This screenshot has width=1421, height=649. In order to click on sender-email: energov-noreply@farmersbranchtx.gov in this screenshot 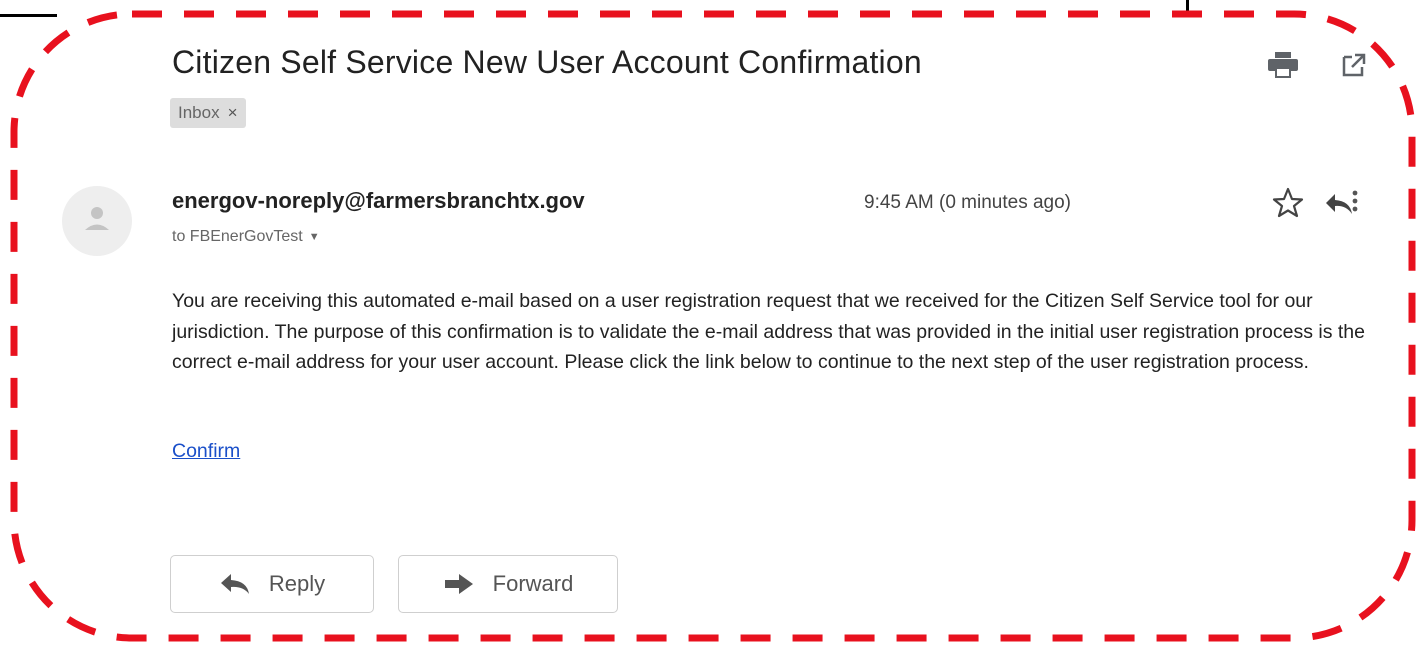, I will do `click(378, 200)`.